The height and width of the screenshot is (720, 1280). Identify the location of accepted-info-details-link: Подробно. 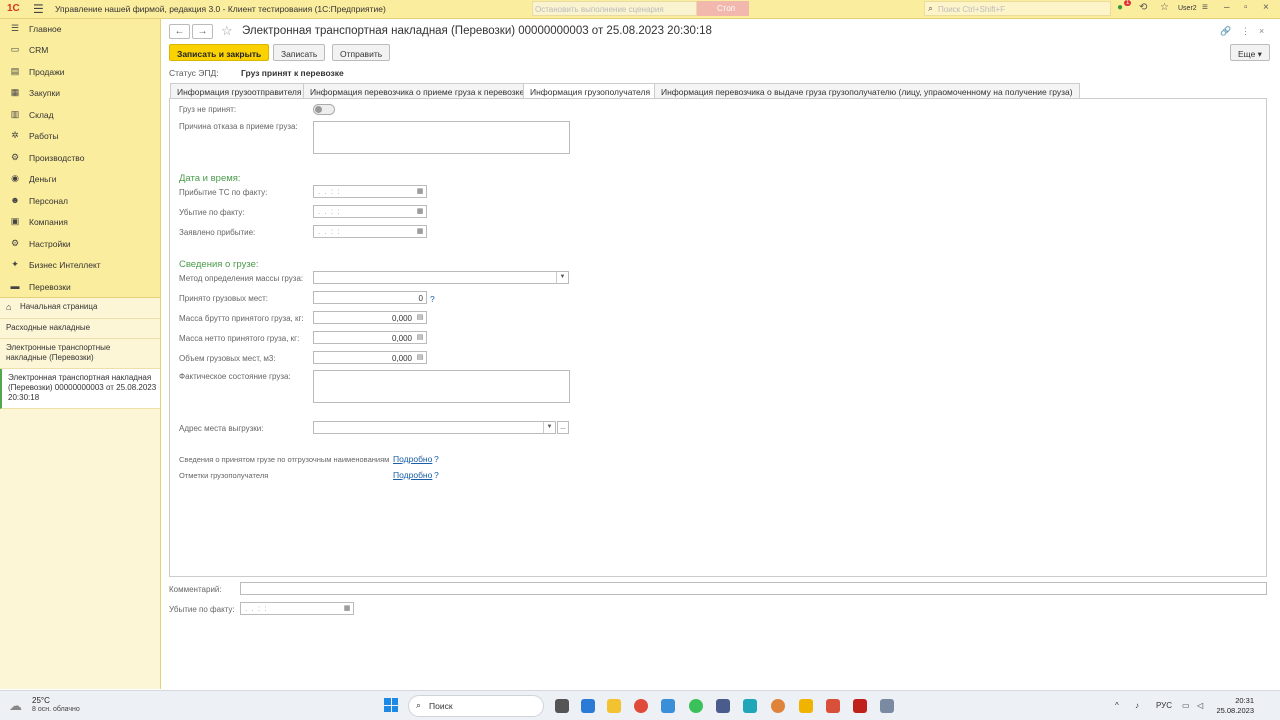
(412, 459).